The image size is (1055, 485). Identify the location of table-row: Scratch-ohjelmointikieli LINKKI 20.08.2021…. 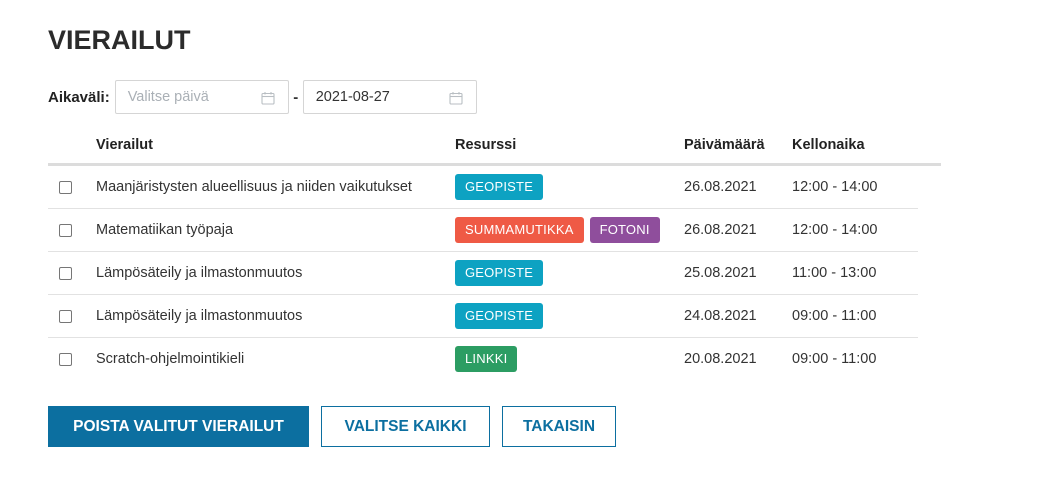
(494, 359).